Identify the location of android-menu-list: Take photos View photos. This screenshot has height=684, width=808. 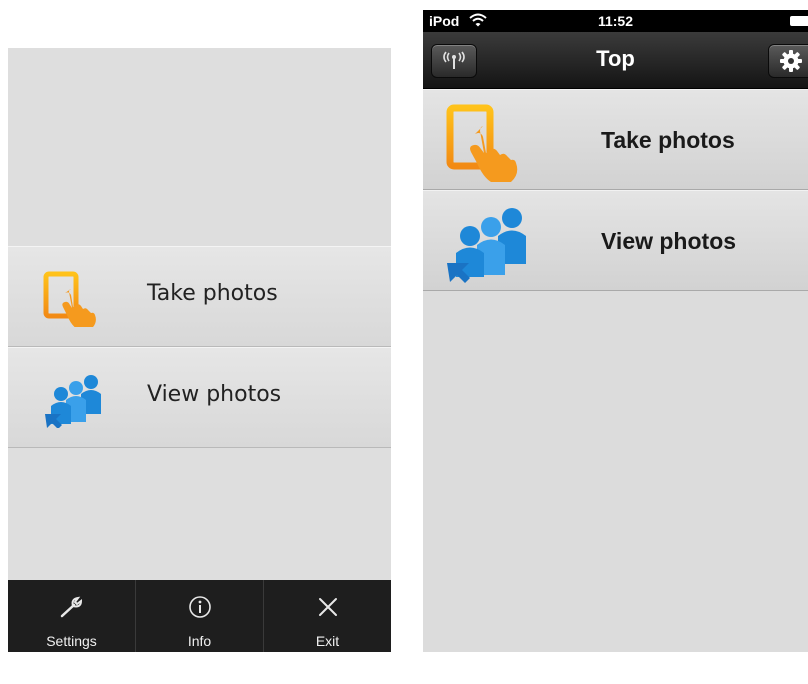
(199, 347).